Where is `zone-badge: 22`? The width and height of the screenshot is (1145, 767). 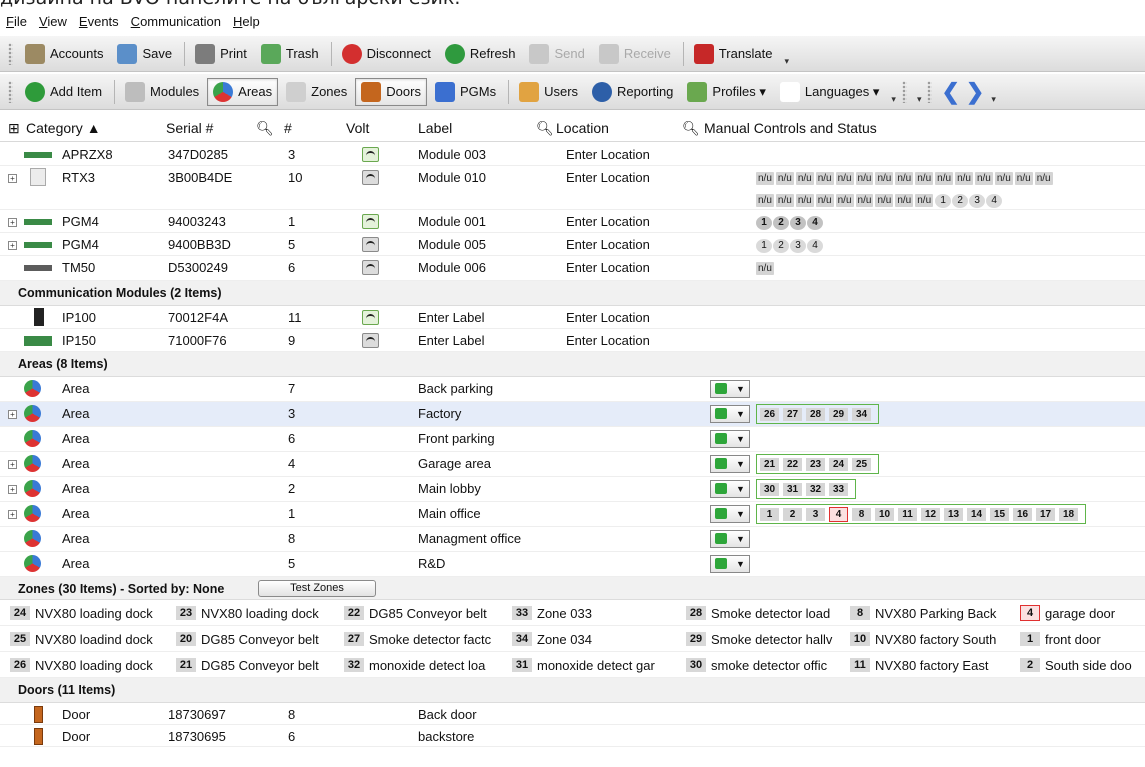 zone-badge: 22 is located at coordinates (792, 464).